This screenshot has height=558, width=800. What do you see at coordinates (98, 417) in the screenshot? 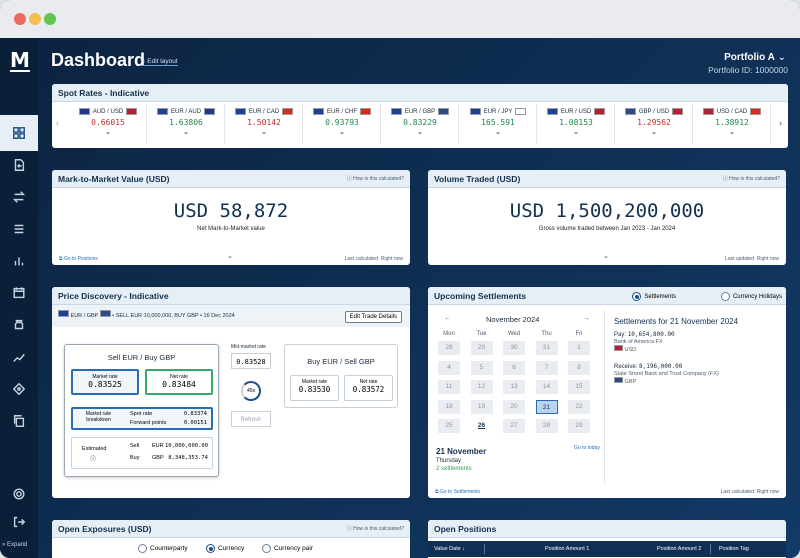
I see `breakdown-label: Market rate breakdown` at bounding box center [98, 417].